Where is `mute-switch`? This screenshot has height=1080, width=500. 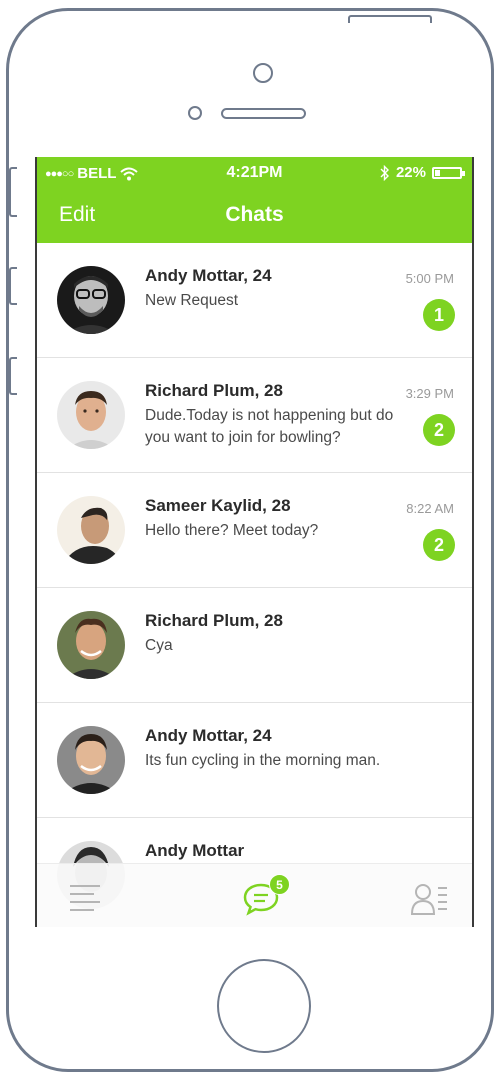
mute-switch is located at coordinates (13, 192).